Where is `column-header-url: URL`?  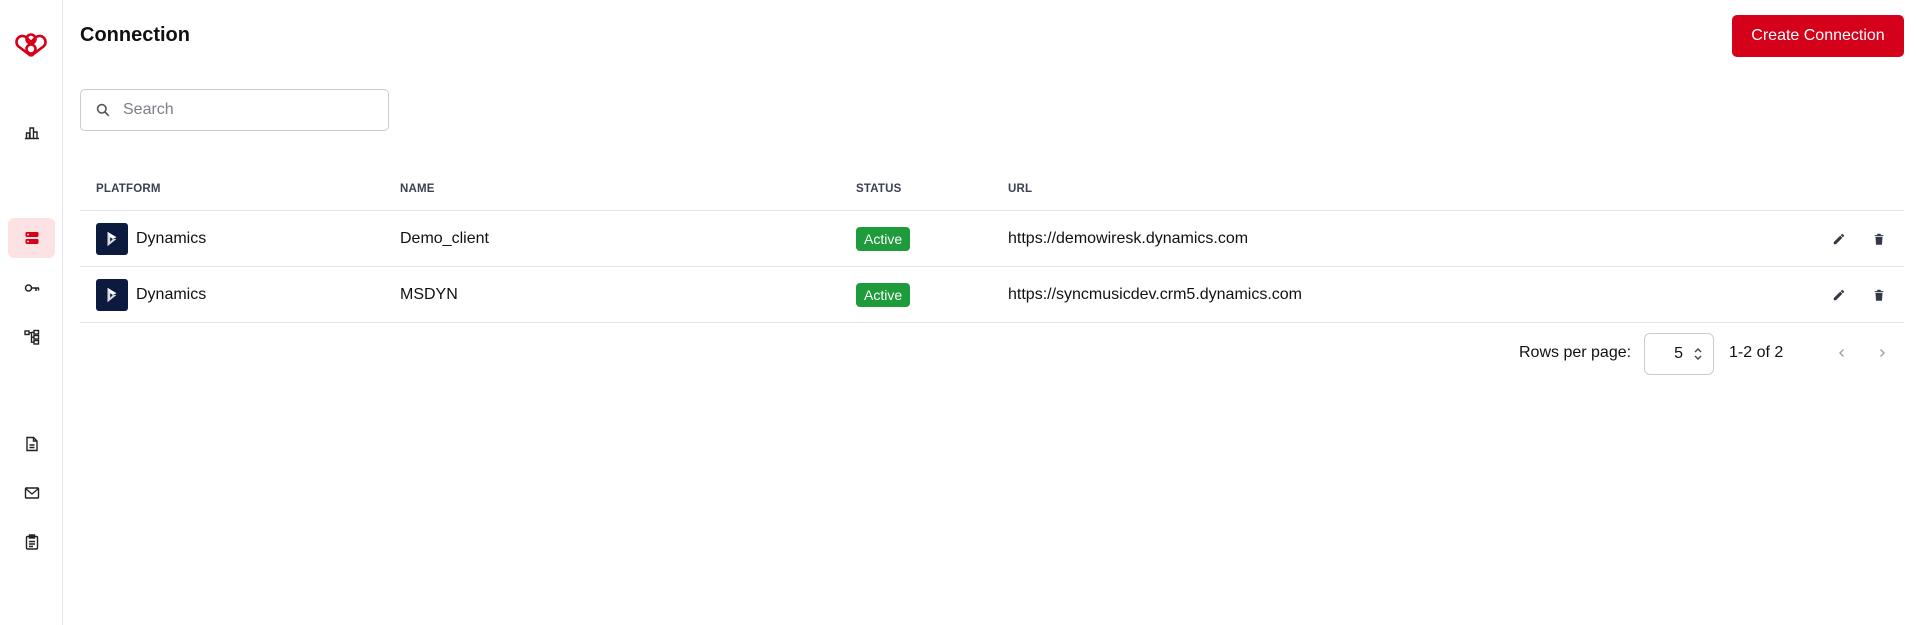
column-header-url: URL is located at coordinates (1020, 189).